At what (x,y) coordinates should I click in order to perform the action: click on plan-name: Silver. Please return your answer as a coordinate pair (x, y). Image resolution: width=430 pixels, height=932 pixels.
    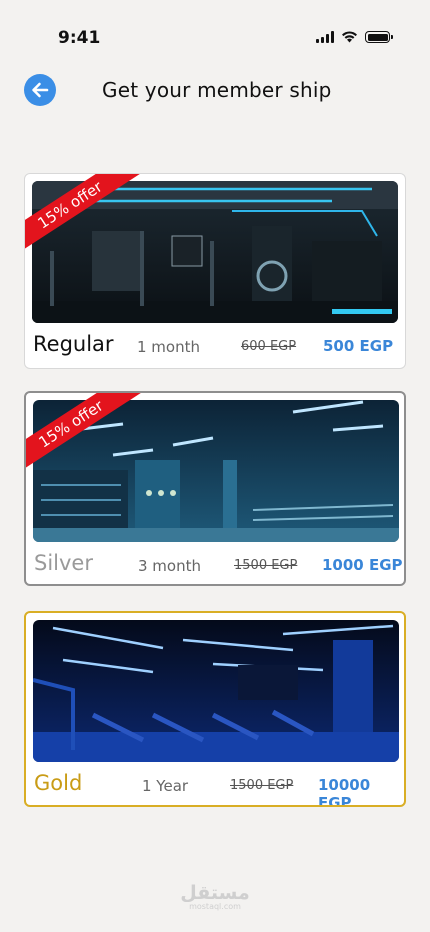
    Looking at the image, I should click on (63, 563).